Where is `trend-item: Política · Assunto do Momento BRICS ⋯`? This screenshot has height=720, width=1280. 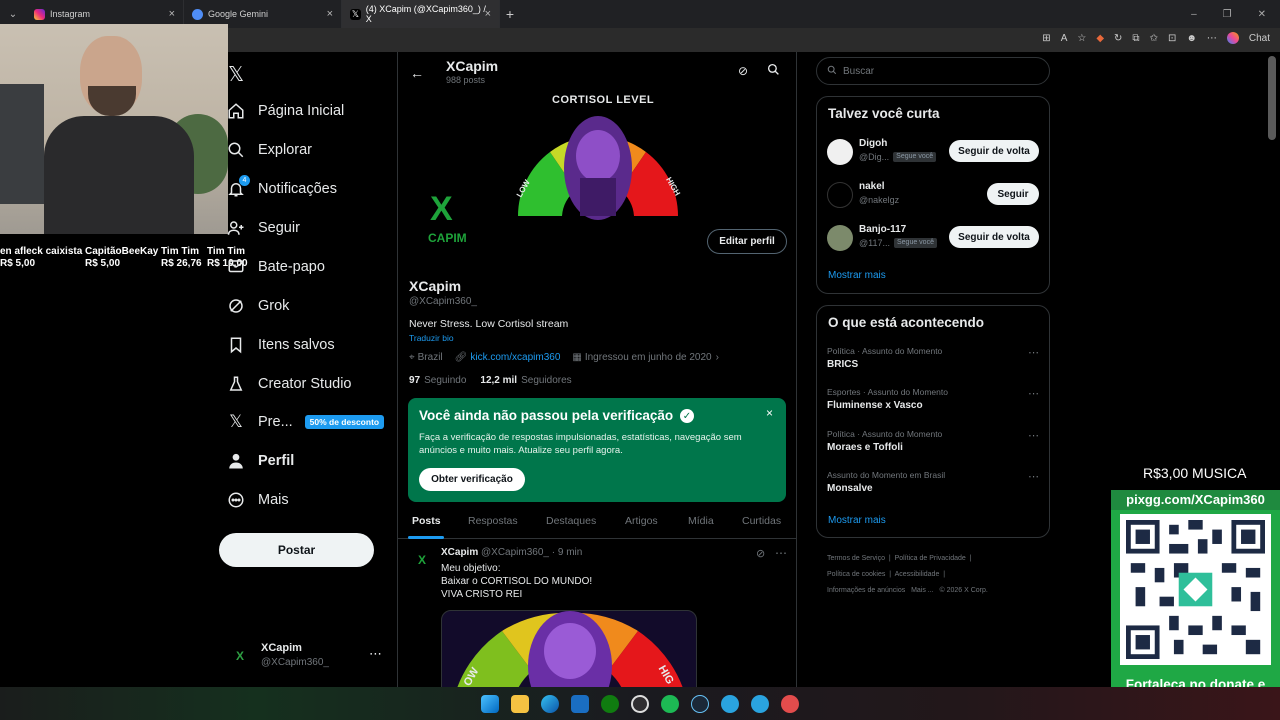
trend-item: Política · Assunto do Momento BRICS ⋯ is located at coordinates (934, 358).